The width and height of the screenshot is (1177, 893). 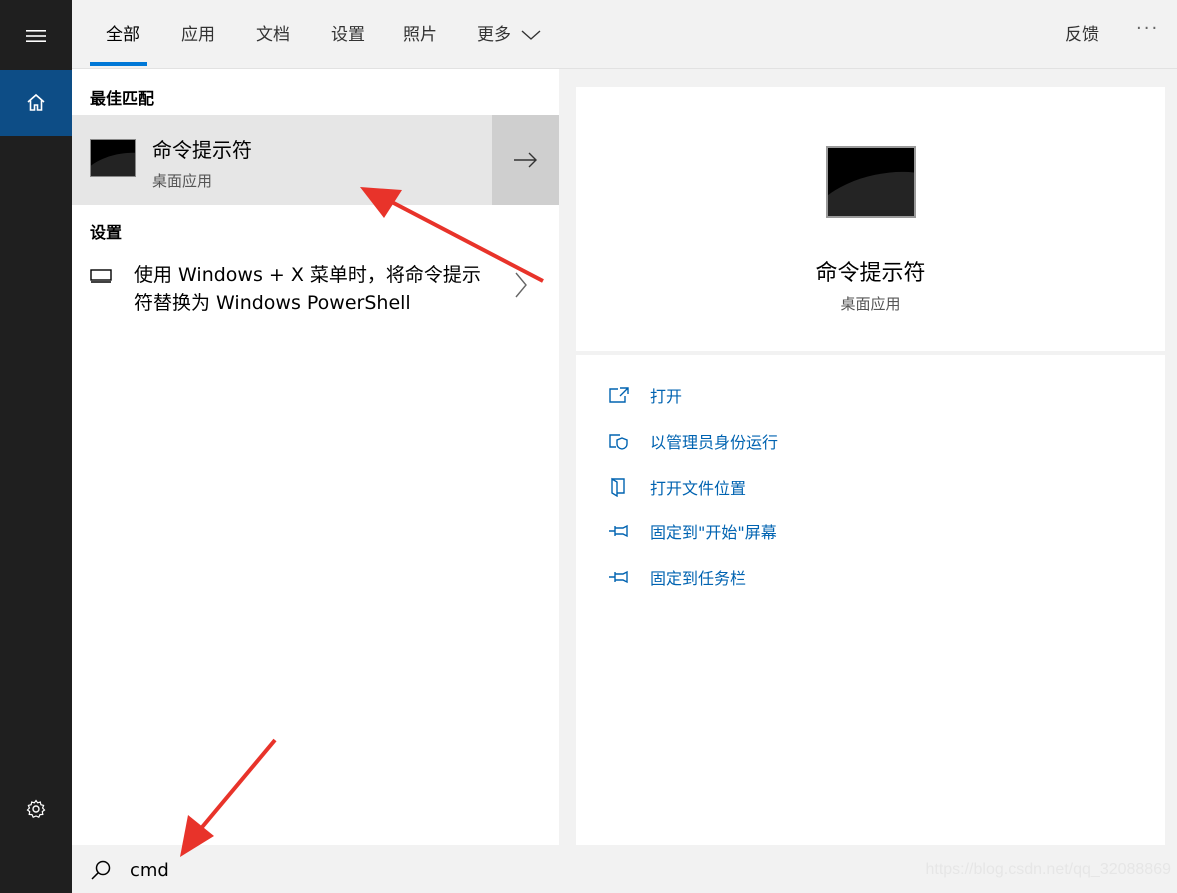 What do you see at coordinates (645, 395) in the screenshot?
I see `action-open: 打开` at bounding box center [645, 395].